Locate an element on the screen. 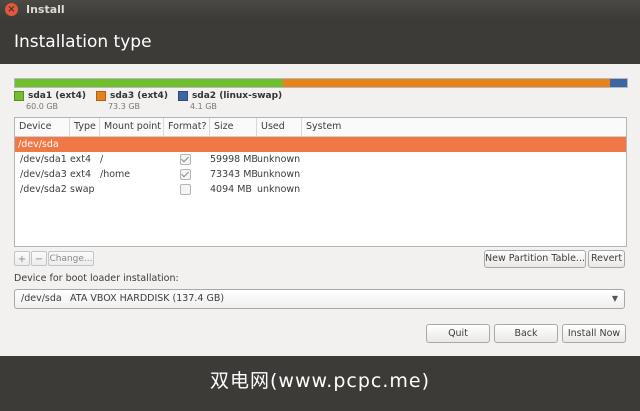 The height and width of the screenshot is (411, 640). cell-device: /dev/sda1 is located at coordinates (43, 159).